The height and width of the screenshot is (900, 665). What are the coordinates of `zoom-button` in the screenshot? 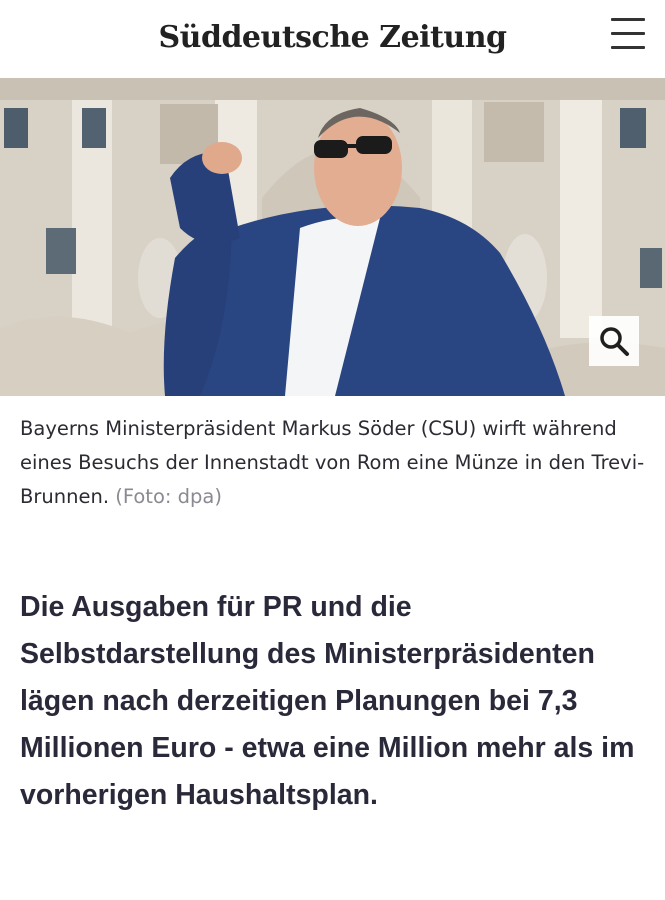 It's located at (614, 341).